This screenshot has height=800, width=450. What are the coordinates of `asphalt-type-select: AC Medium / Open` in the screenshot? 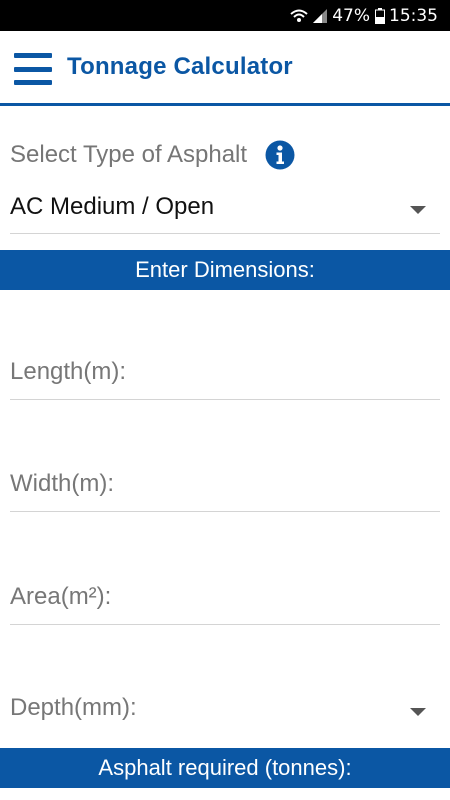 It's located at (225, 210).